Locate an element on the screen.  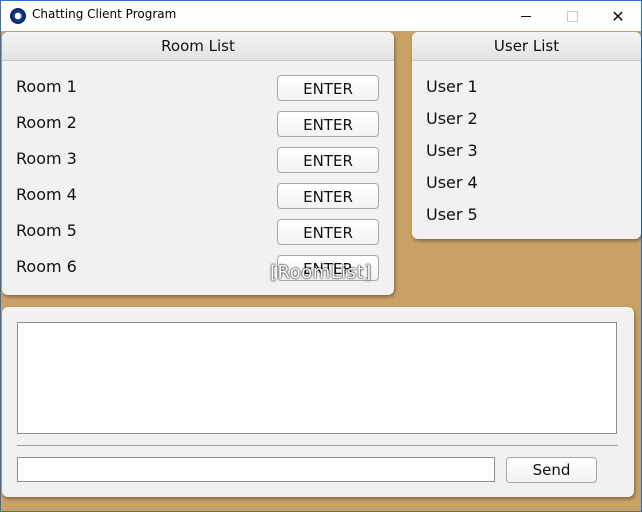
user-item-4: User 4 is located at coordinates (452, 182).